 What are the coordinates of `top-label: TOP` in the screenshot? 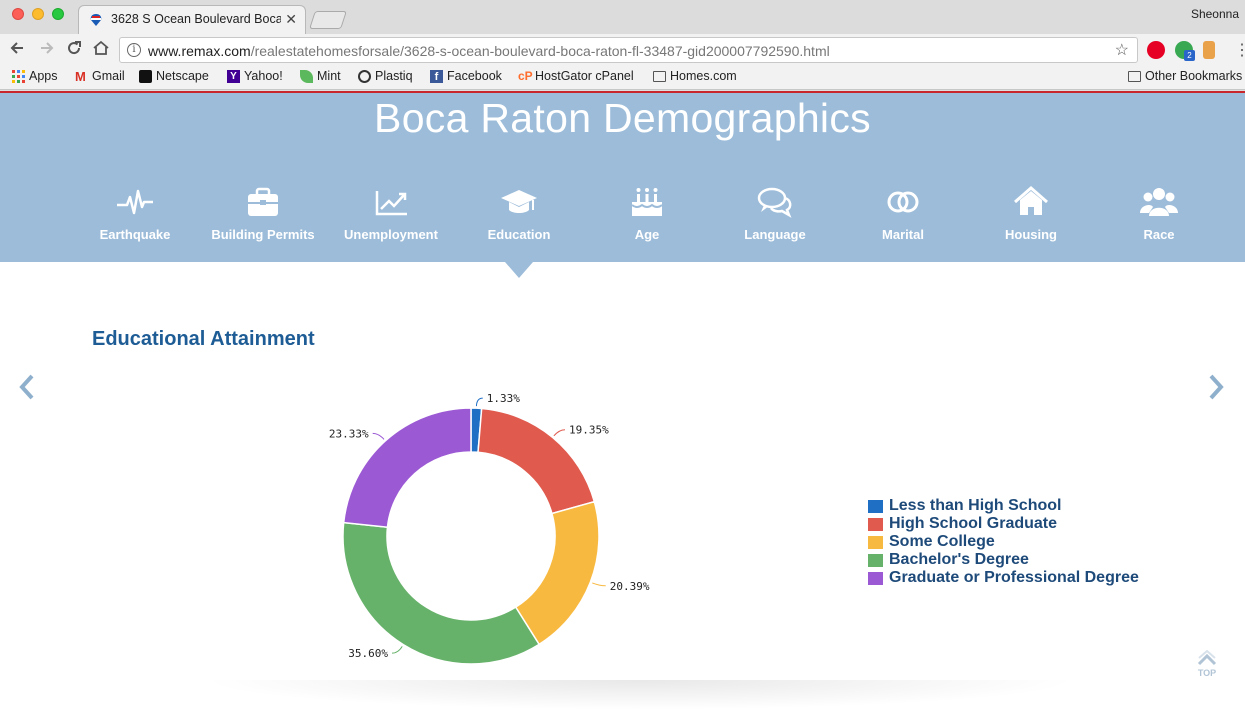 It's located at (1207, 673).